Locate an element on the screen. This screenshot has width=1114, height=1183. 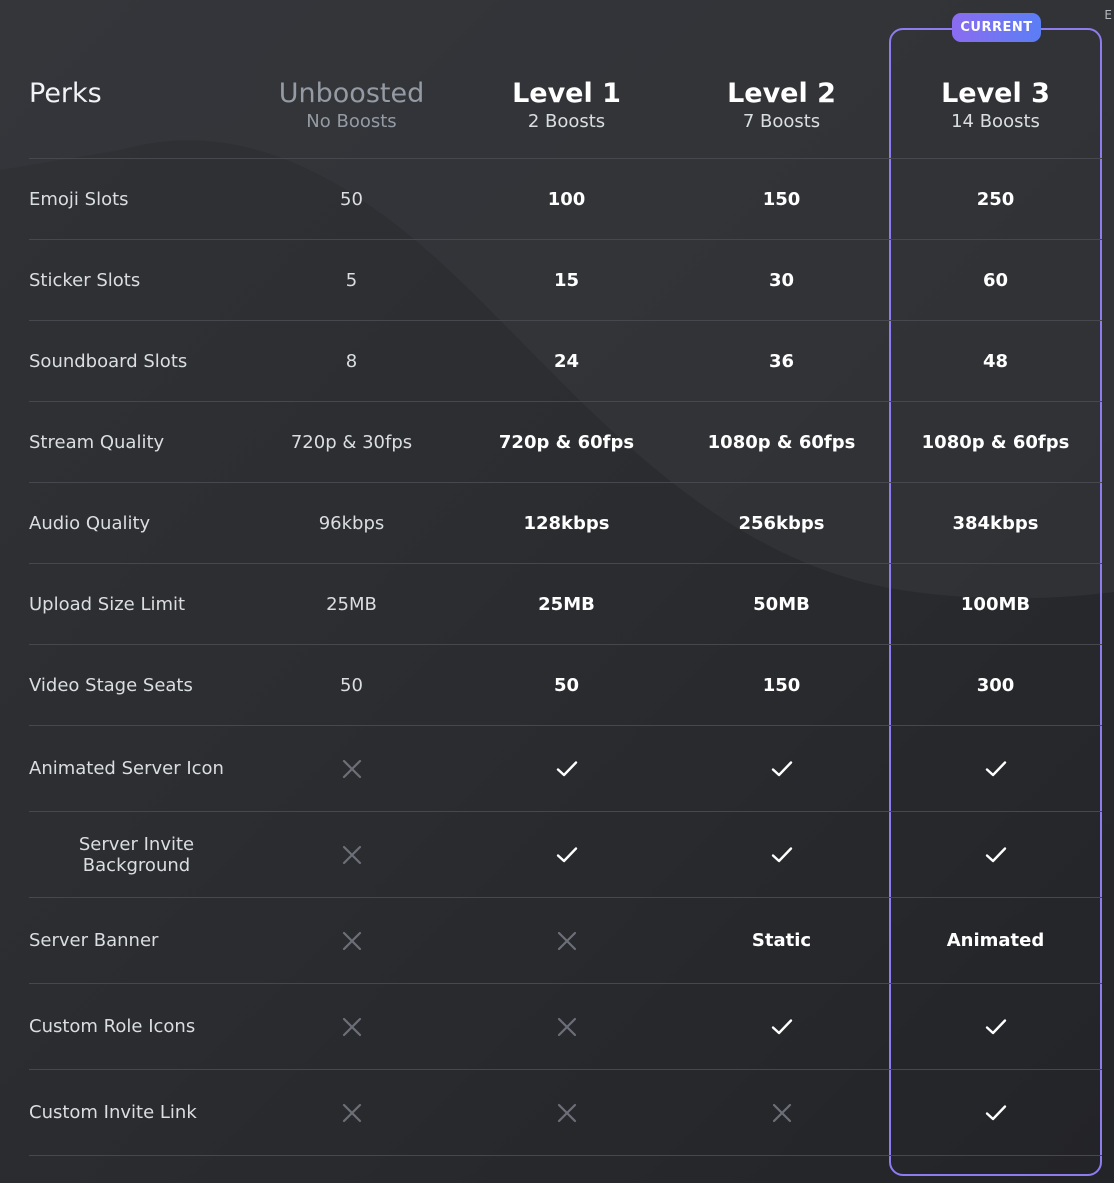
perk-label: Video Stage Seats is located at coordinates (111, 685).